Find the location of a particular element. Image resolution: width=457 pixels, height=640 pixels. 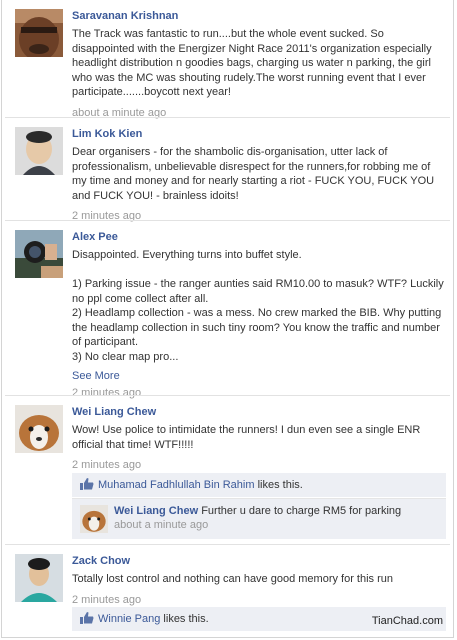

liker-link: Winnie Pang is located at coordinates (129, 619).